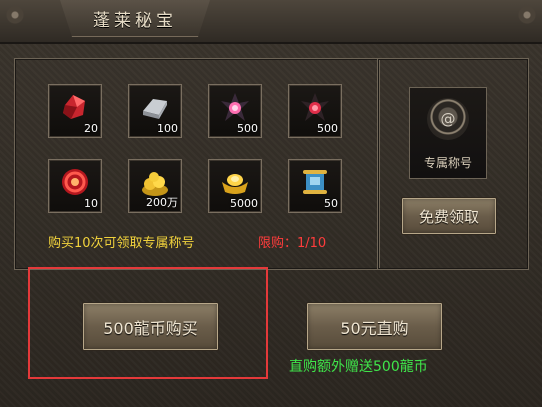 Image resolution: width=542 pixels, height=407 pixels. What do you see at coordinates (235, 107) in the screenshot?
I see `dark-pink-crystal-icon` at bounding box center [235, 107].